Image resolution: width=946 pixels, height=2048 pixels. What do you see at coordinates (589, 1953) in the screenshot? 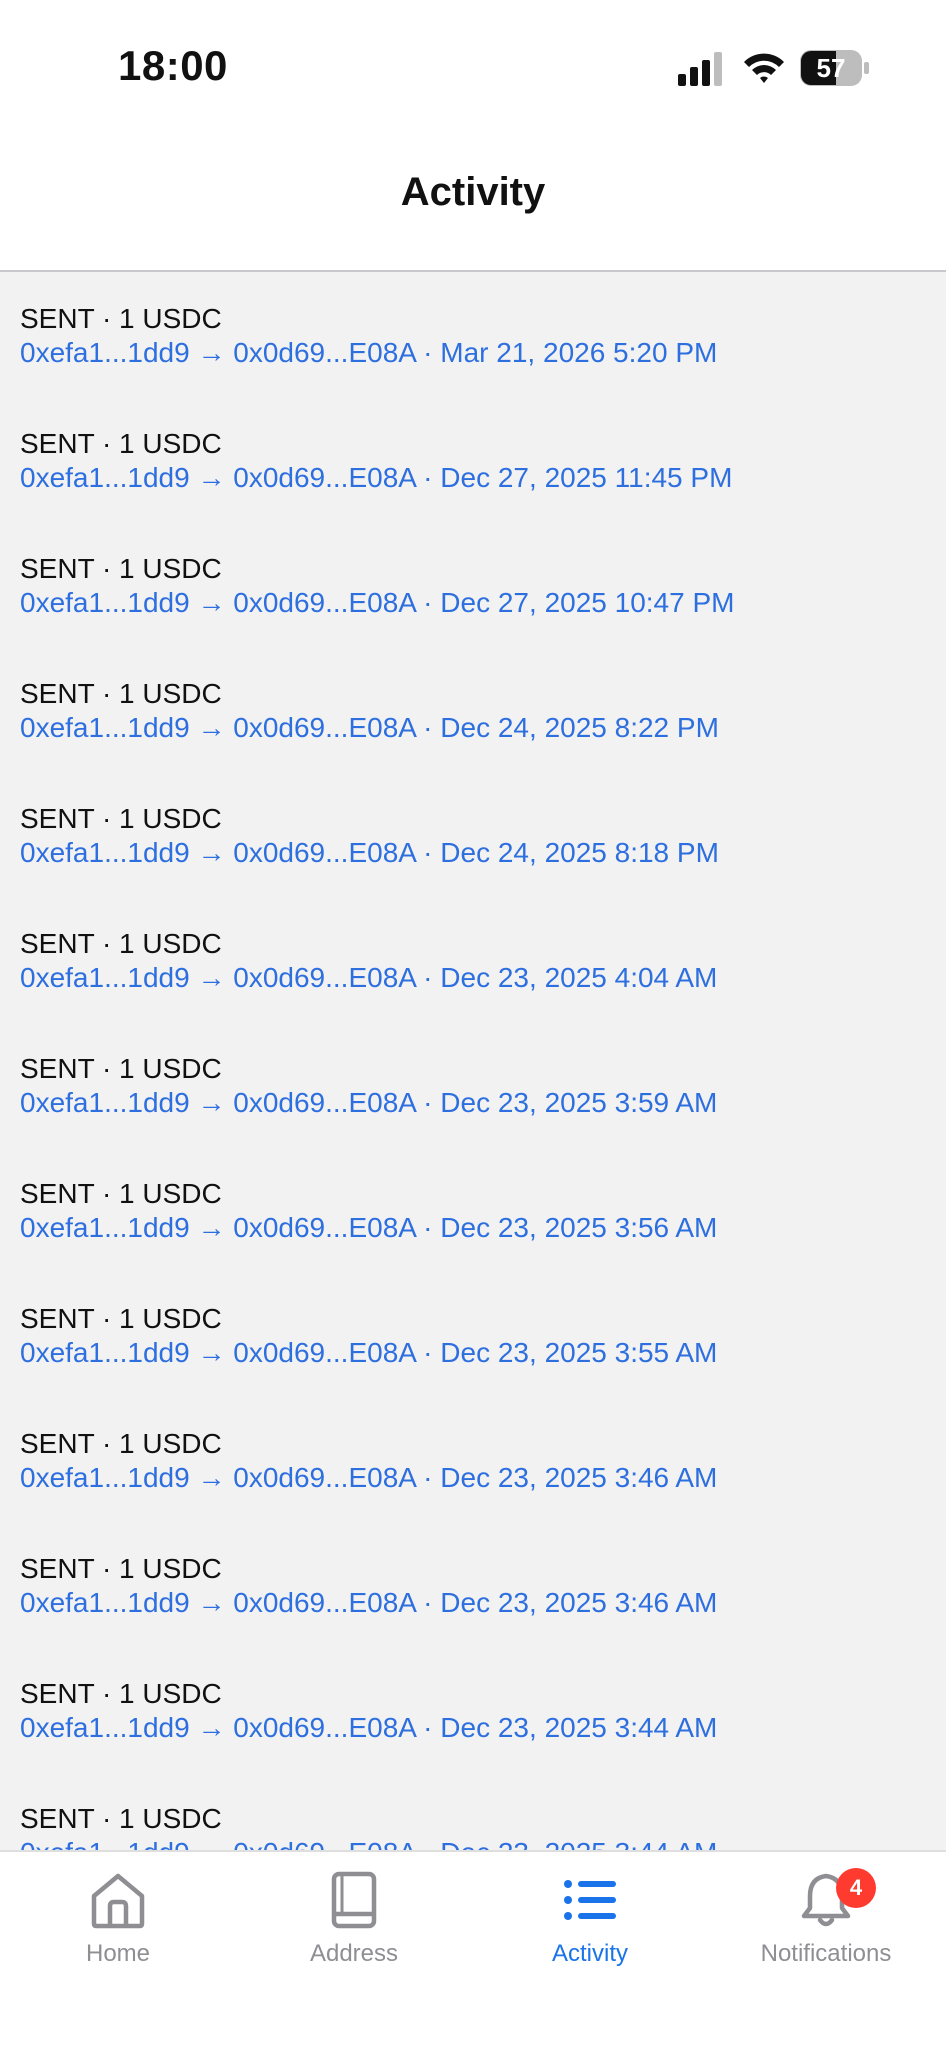
I see `tab-activity-label: Activity` at bounding box center [589, 1953].